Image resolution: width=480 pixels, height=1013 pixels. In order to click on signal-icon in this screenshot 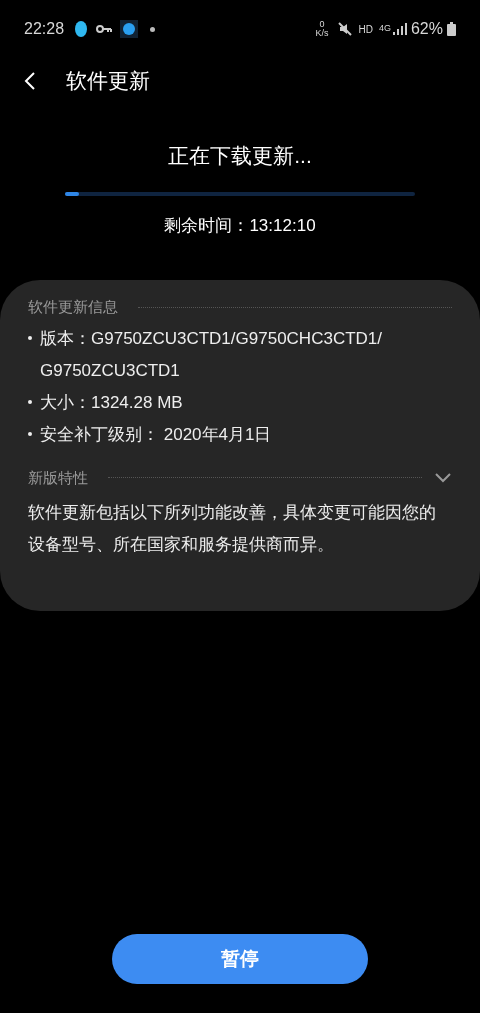, I will do `click(399, 29)`.